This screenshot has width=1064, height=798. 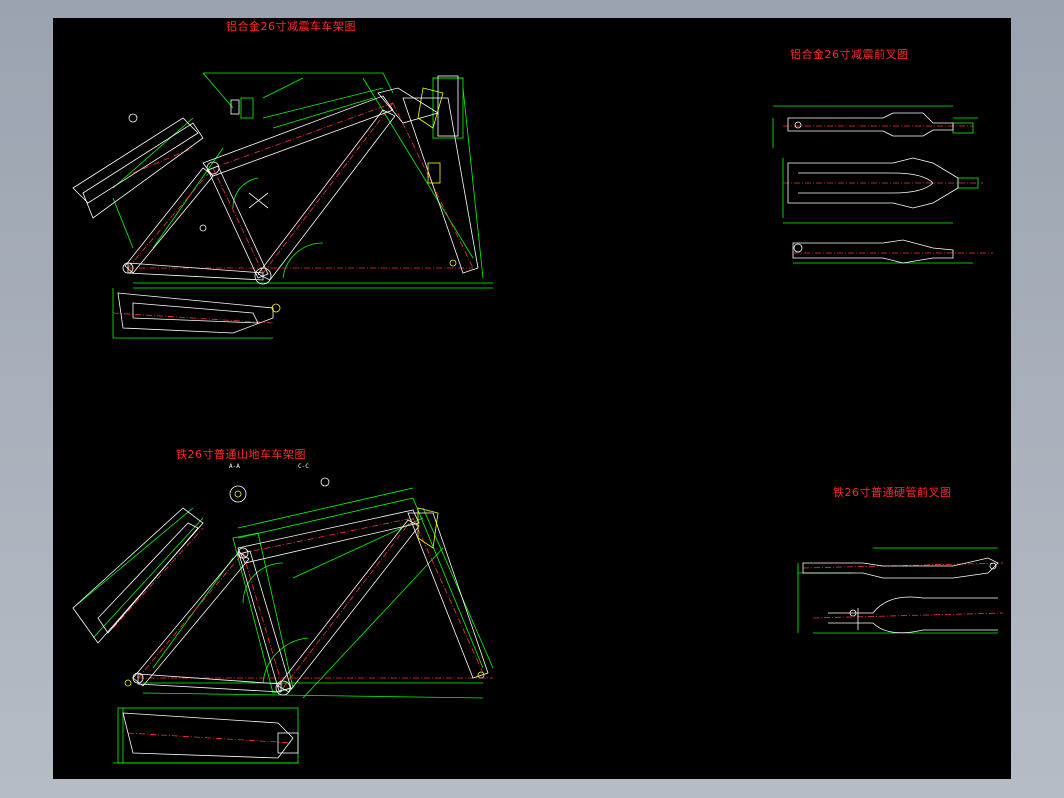 I want to click on alu-fork-drawing, so click(x=882, y=184).